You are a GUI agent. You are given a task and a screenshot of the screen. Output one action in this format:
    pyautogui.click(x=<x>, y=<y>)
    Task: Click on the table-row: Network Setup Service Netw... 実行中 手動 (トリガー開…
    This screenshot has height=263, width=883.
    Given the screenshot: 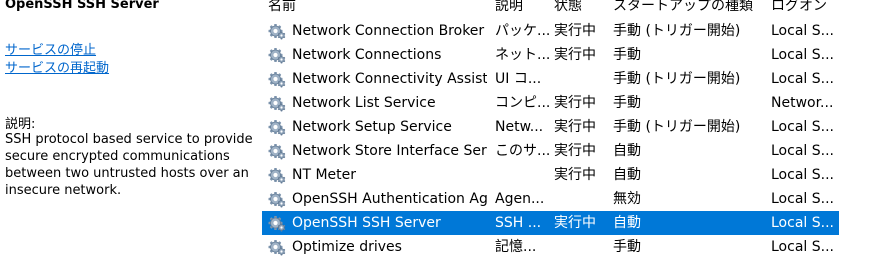 What is the action you would take?
    pyautogui.click(x=550, y=127)
    